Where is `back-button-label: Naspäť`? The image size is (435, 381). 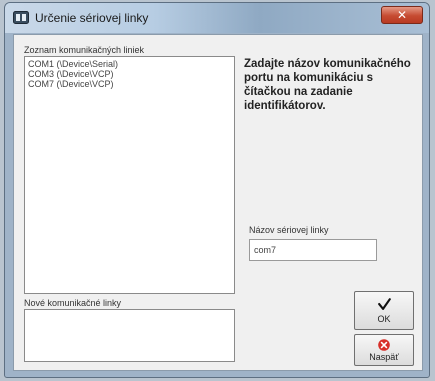
back-button-label: Naspäť is located at coordinates (384, 357).